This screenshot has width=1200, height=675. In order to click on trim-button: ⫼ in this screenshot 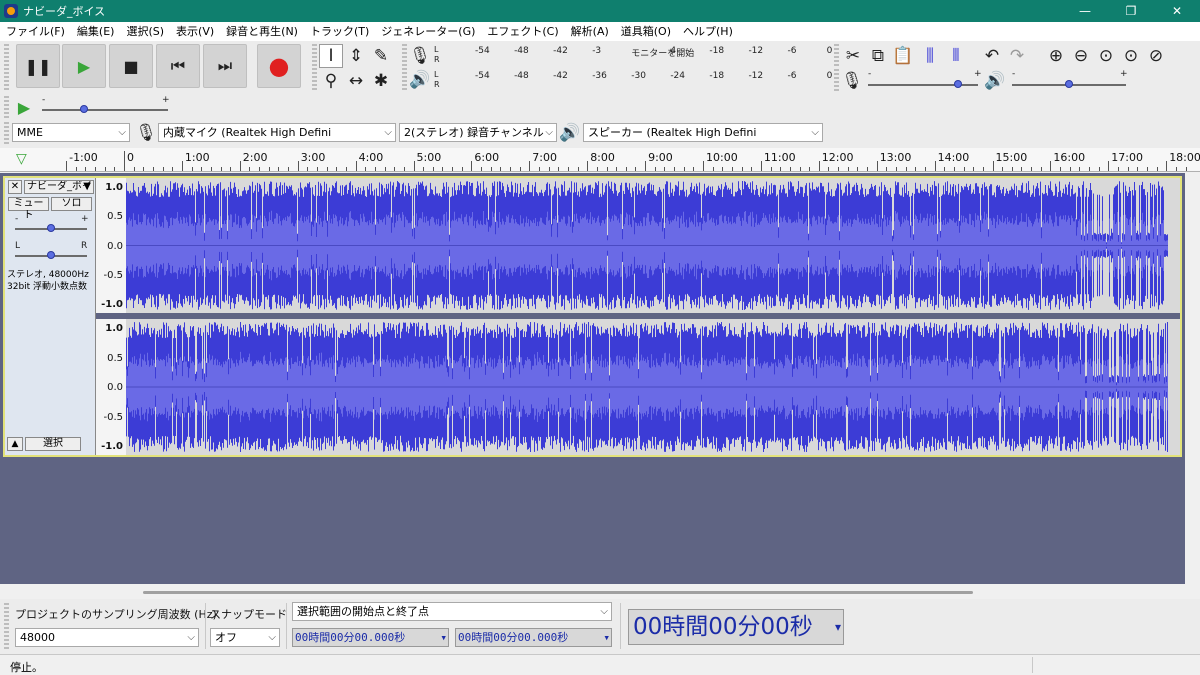, I will do `click(930, 56)`.